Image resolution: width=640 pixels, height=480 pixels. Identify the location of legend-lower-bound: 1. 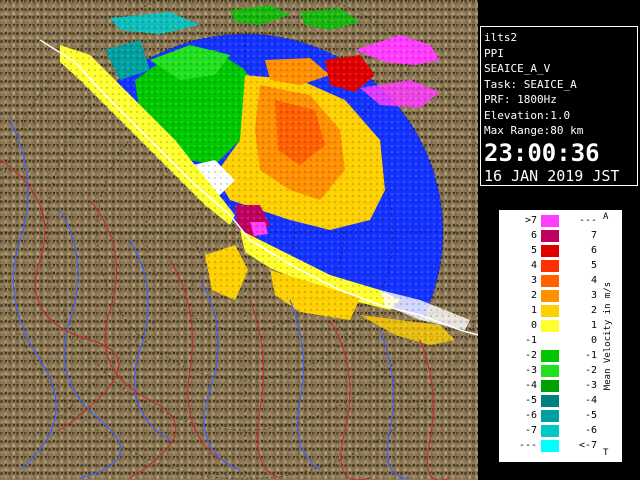
(533, 310).